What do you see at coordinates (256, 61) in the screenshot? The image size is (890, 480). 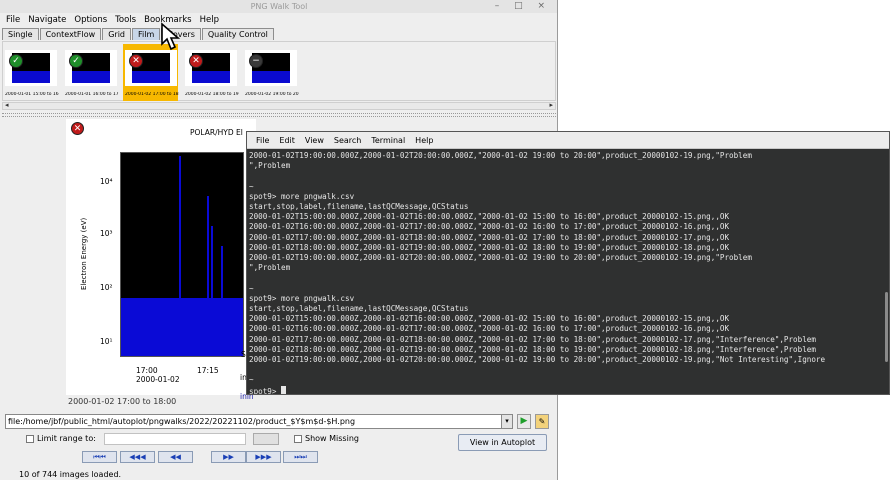 I see `ignore-icon: −` at bounding box center [256, 61].